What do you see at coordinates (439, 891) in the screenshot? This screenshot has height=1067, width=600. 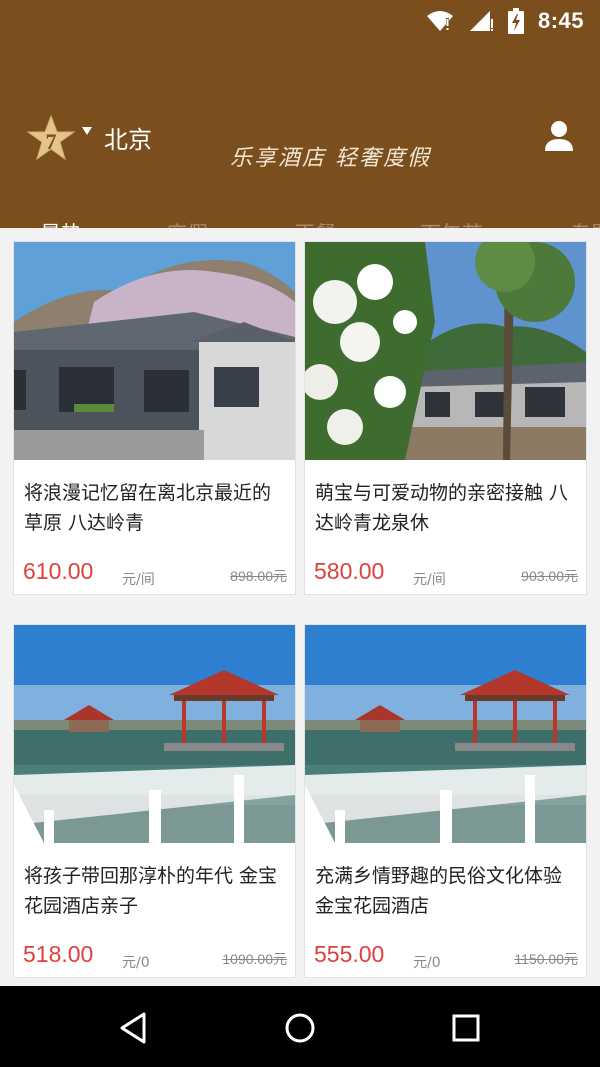 I see `product-title: 充满乡情野趣的民俗文化体验 金宝花园酒店` at bounding box center [439, 891].